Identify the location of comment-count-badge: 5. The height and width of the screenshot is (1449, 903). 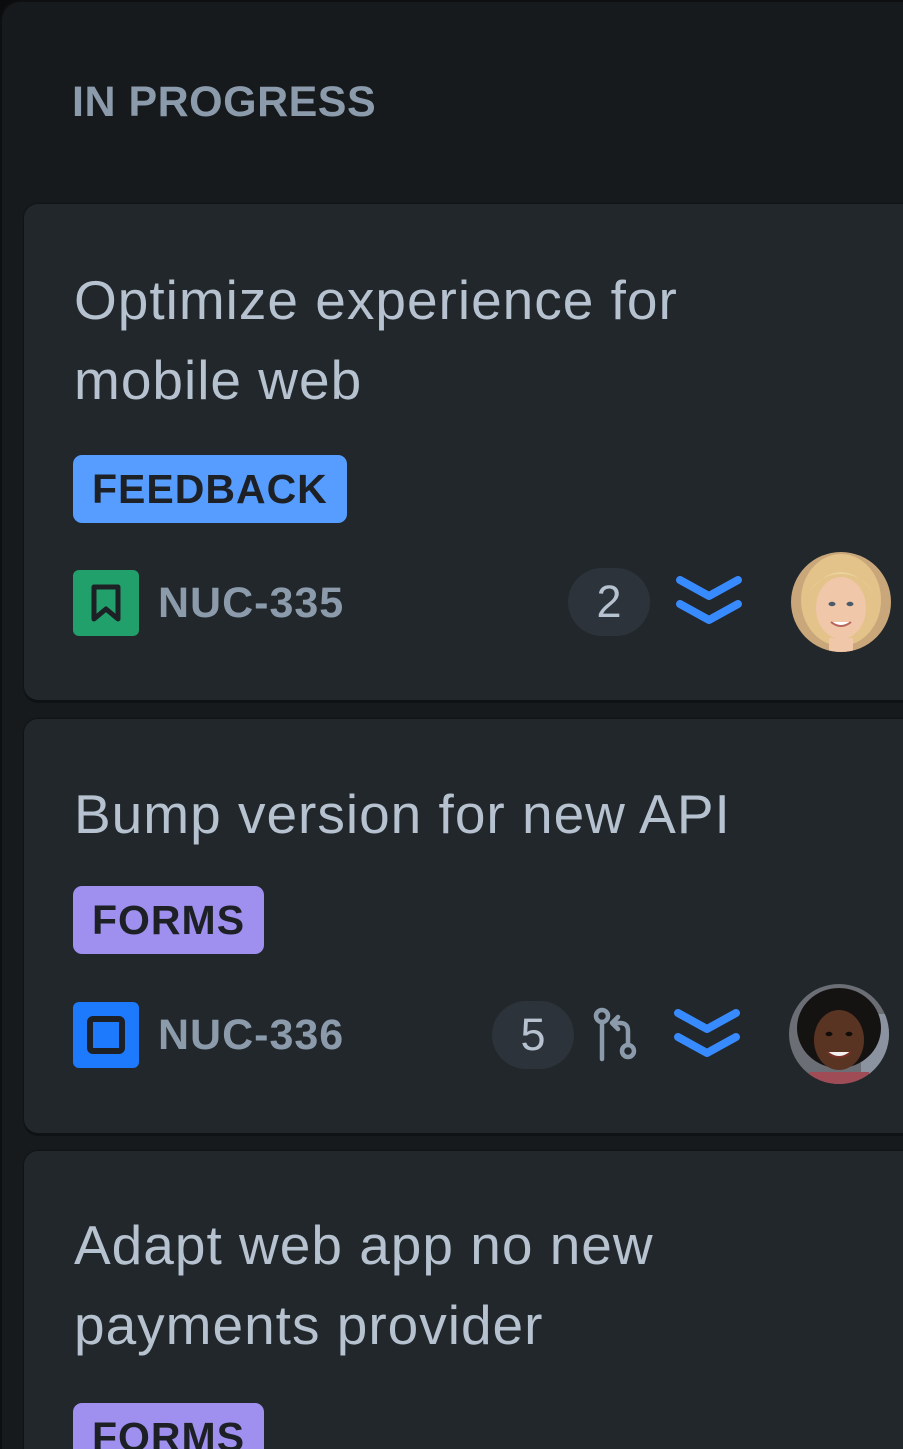
(533, 1035).